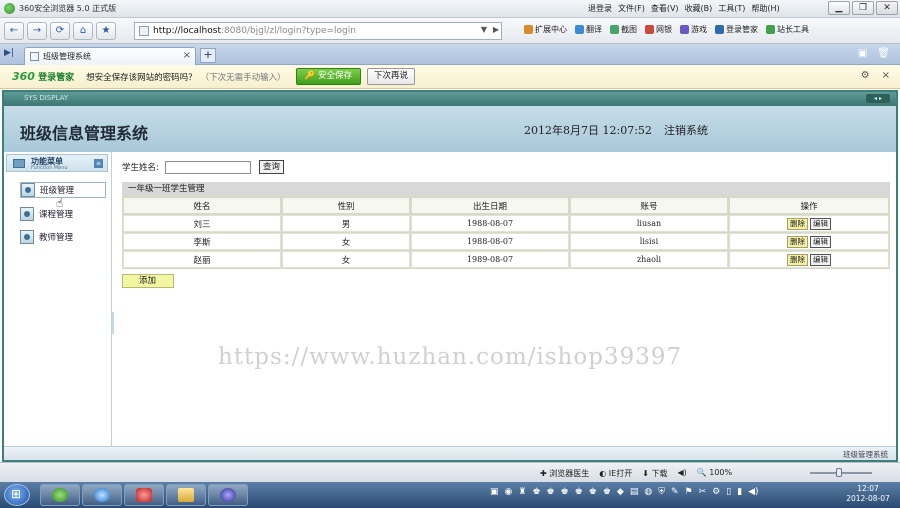  Describe the element at coordinates (615, 473) in the screenshot. I see `open-in-ie-button: ◐ IE打开` at that location.